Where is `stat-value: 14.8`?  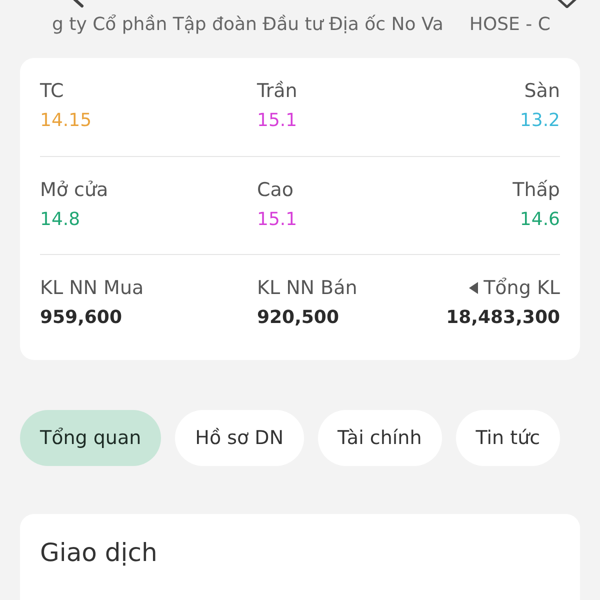
stat-value: 14.8 is located at coordinates (61, 219).